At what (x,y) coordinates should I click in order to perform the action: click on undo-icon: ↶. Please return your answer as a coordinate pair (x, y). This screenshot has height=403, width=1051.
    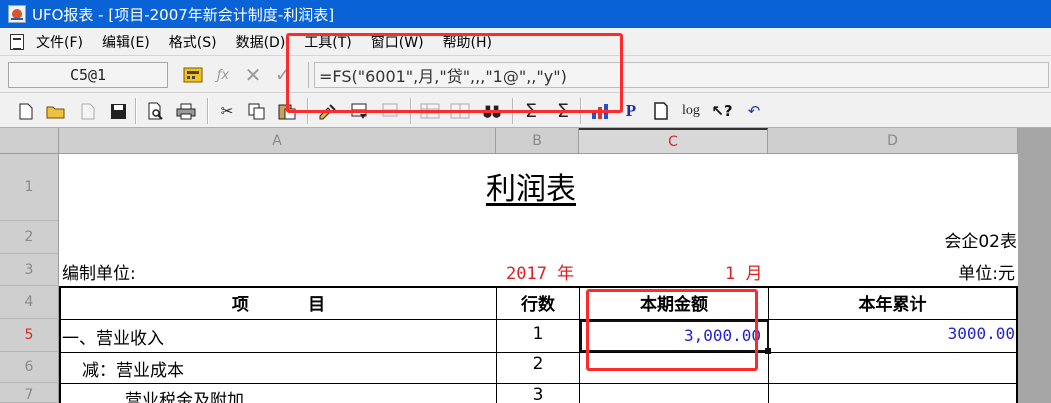
    Looking at the image, I should click on (754, 111).